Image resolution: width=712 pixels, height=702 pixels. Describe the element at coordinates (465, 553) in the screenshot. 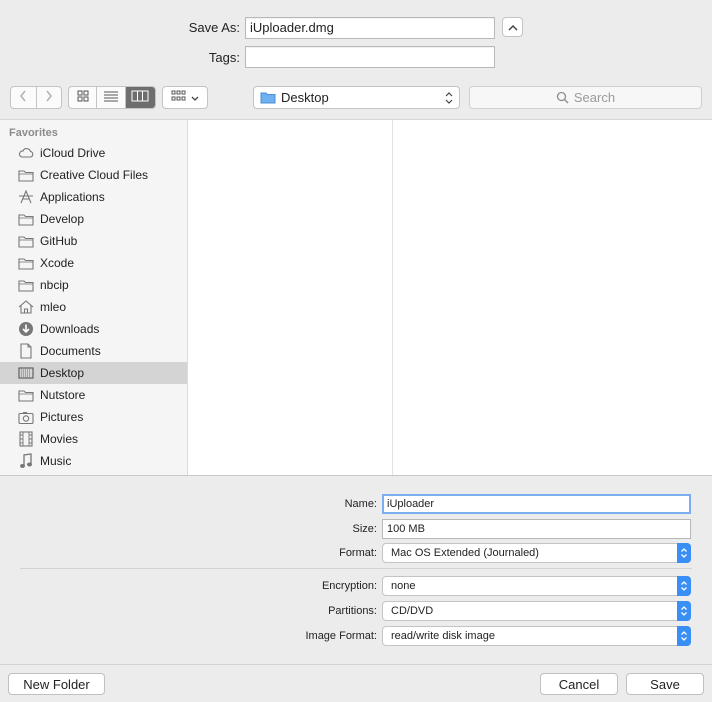

I see `format-value: Mac OS Extended (Journaled)` at that location.